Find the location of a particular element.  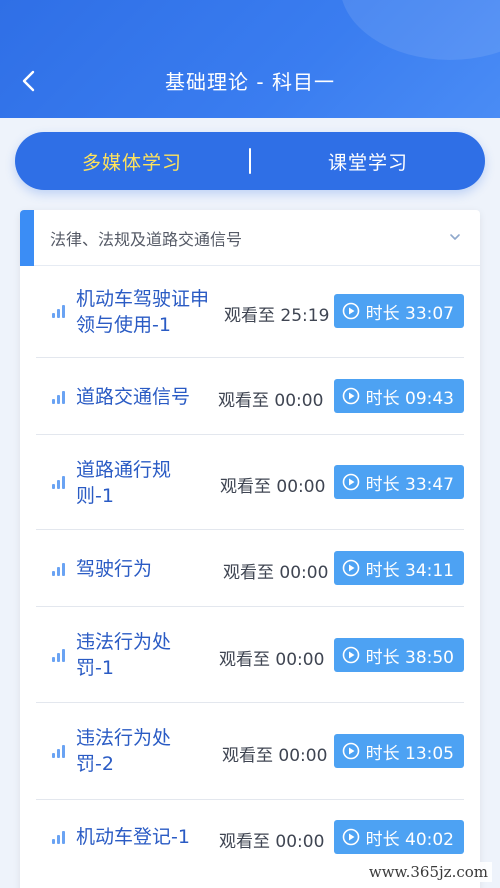

play-duration-button: 时长 13:05 is located at coordinates (398, 751).